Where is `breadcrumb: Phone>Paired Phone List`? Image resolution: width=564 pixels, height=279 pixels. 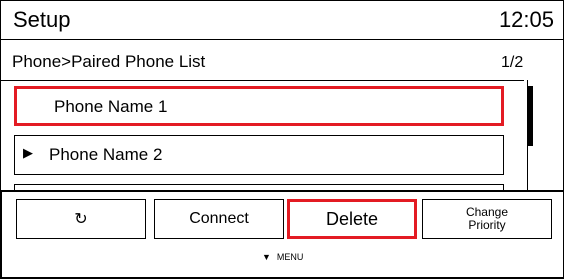
breadcrumb: Phone>Paired Phone List is located at coordinates (109, 61).